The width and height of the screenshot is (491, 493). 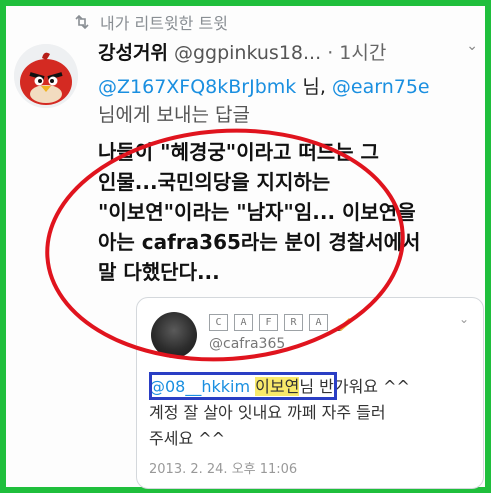 I want to click on quoted-avatar, so click(x=174, y=335).